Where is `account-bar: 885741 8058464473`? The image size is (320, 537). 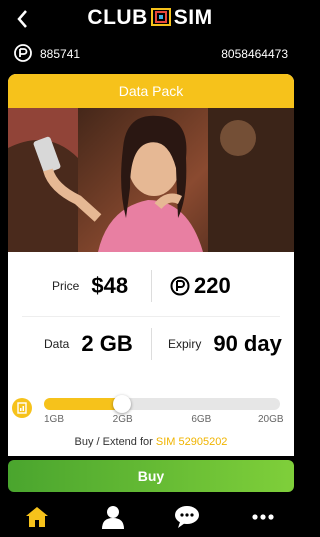 account-bar: 885741 8058464473 is located at coordinates (150, 54).